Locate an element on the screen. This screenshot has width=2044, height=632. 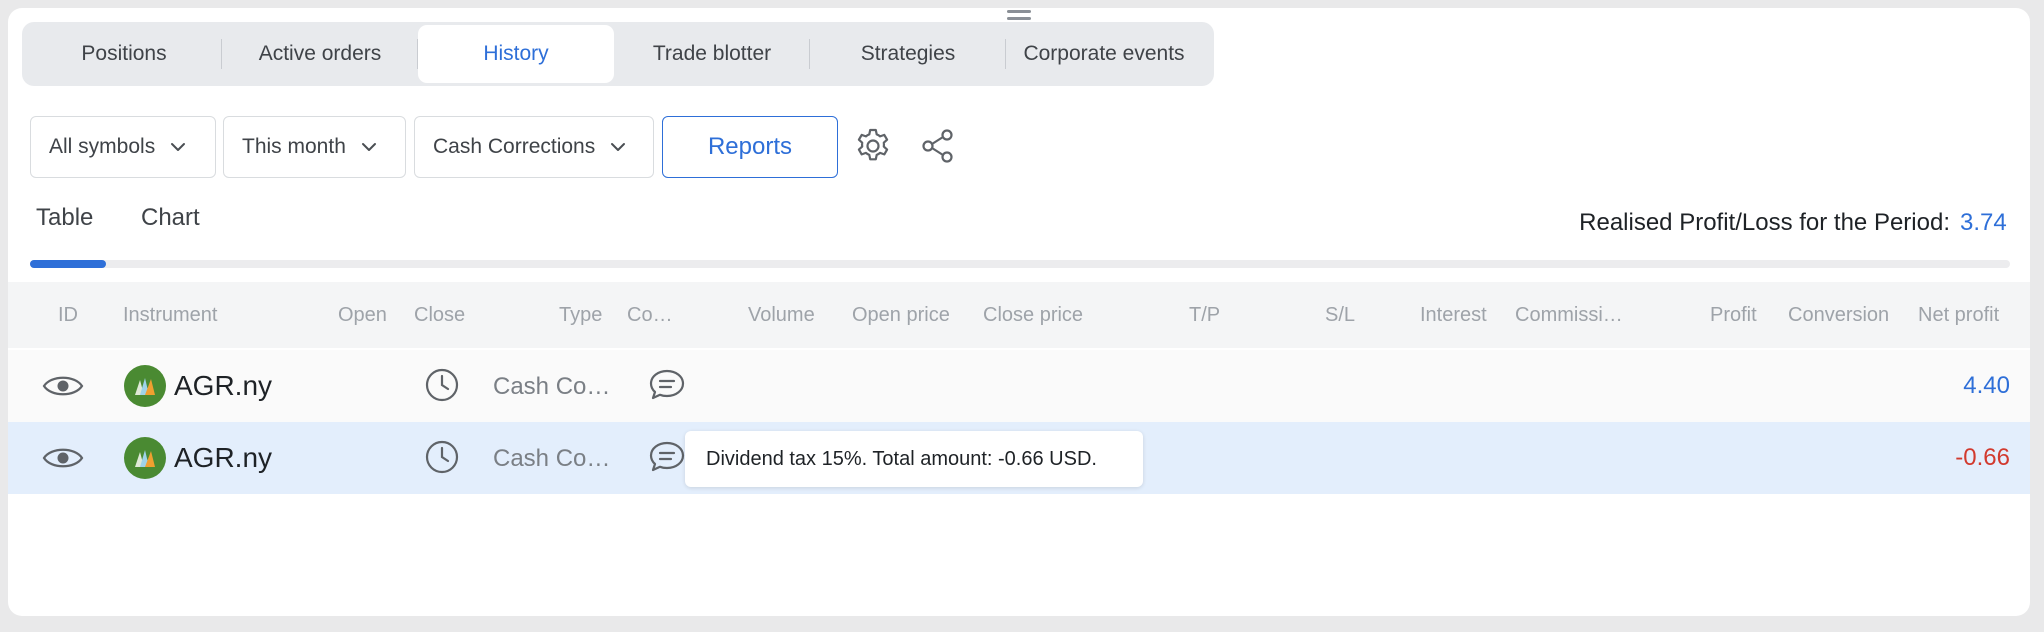
type-dropdown-label: Cash Corrections is located at coordinates (514, 146).